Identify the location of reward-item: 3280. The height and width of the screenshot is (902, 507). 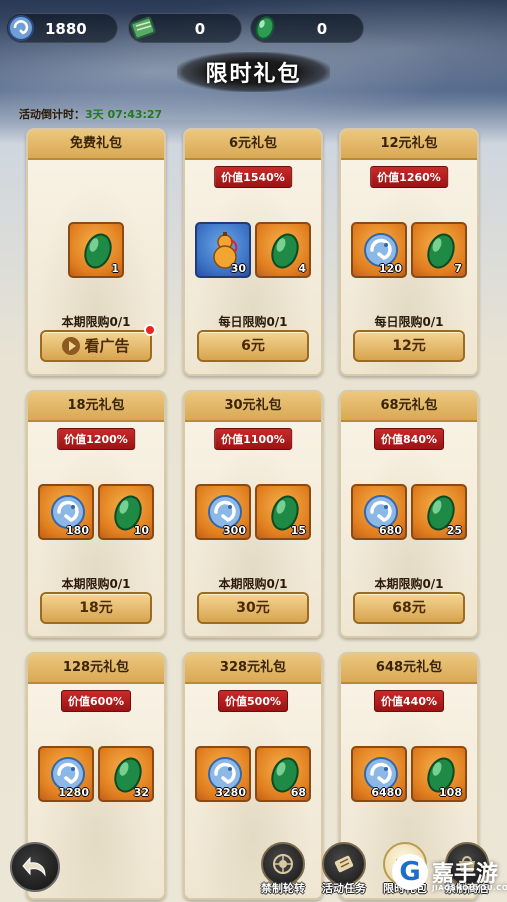
(223, 774).